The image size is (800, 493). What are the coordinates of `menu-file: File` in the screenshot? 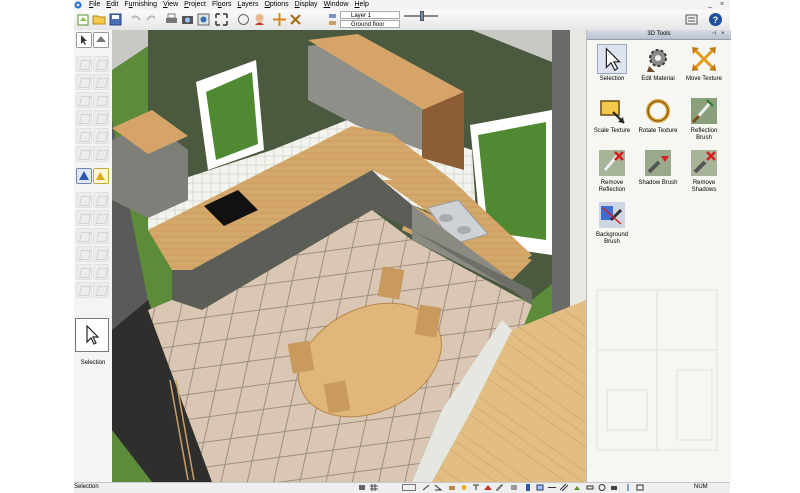 It's located at (94, 5).